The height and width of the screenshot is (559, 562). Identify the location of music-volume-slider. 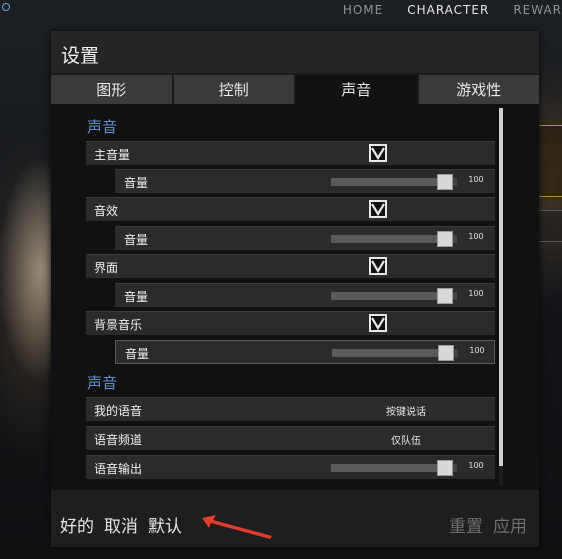
(395, 353).